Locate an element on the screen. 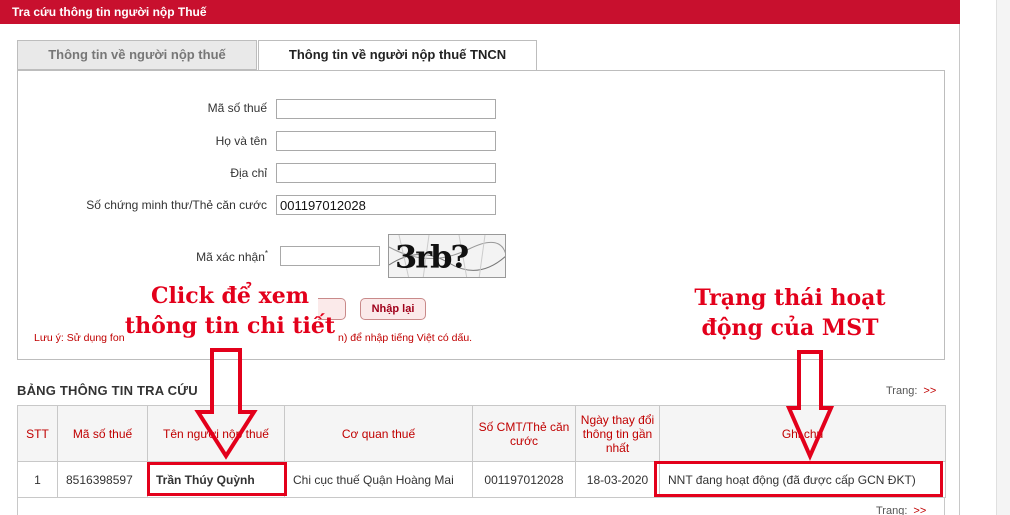 Image resolution: width=1010 pixels, height=515 pixels. address-input is located at coordinates (386, 173).